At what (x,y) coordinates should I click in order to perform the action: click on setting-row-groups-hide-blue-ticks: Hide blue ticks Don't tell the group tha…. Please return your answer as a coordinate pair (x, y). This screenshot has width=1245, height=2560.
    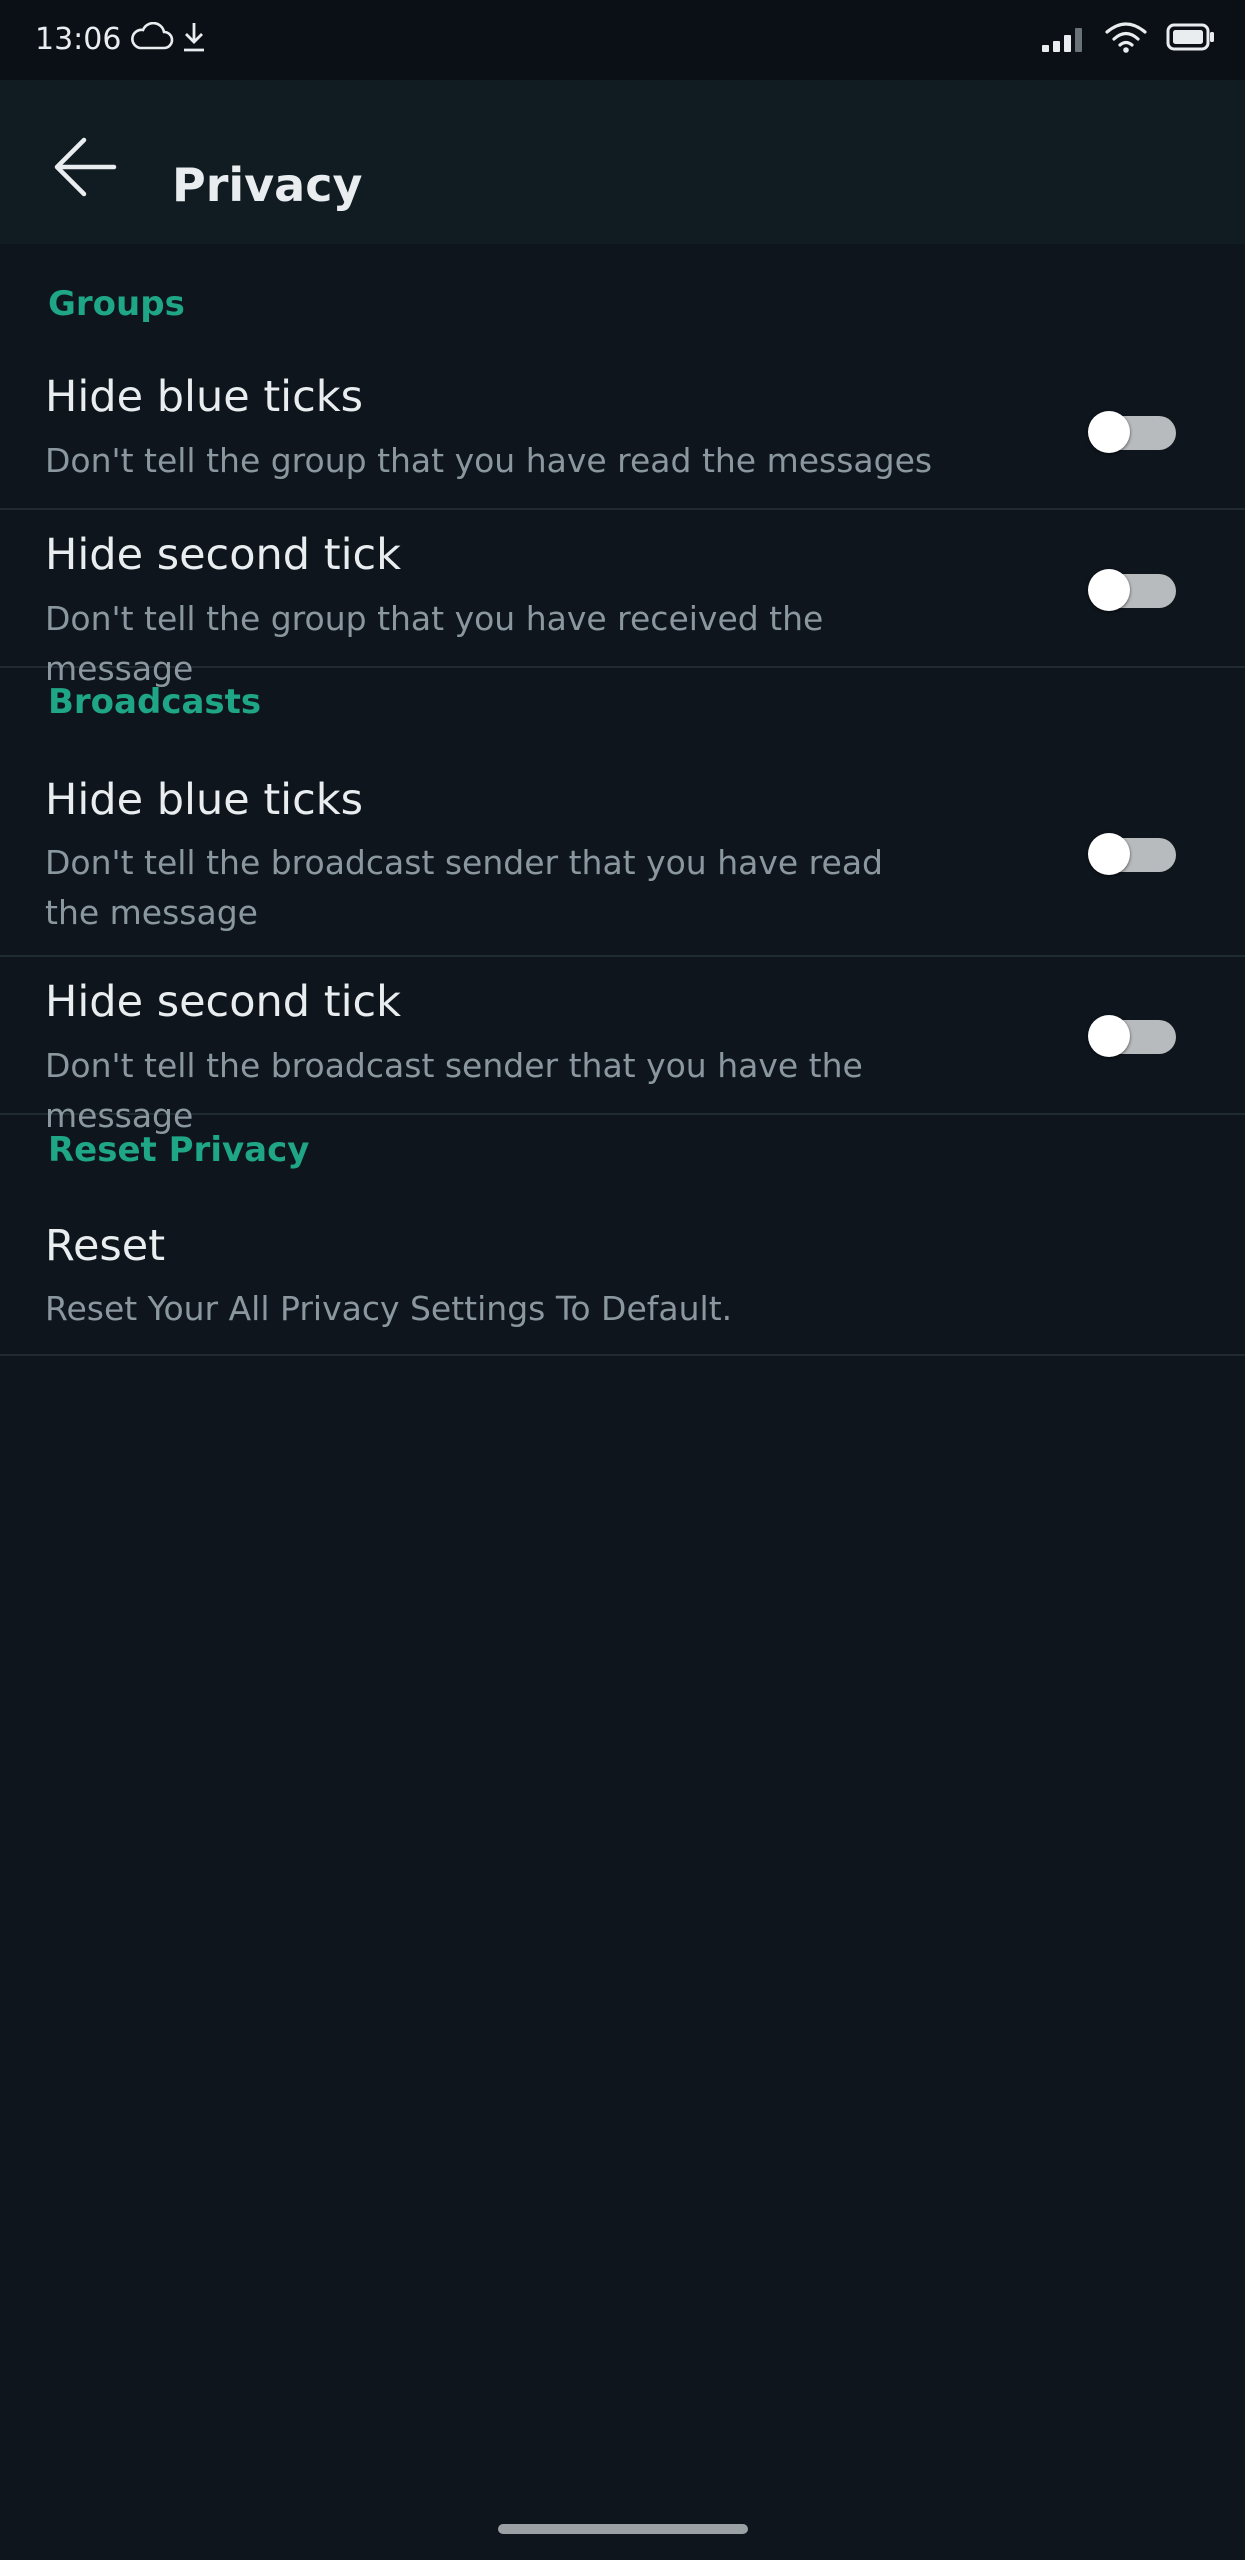
    Looking at the image, I should click on (622, 431).